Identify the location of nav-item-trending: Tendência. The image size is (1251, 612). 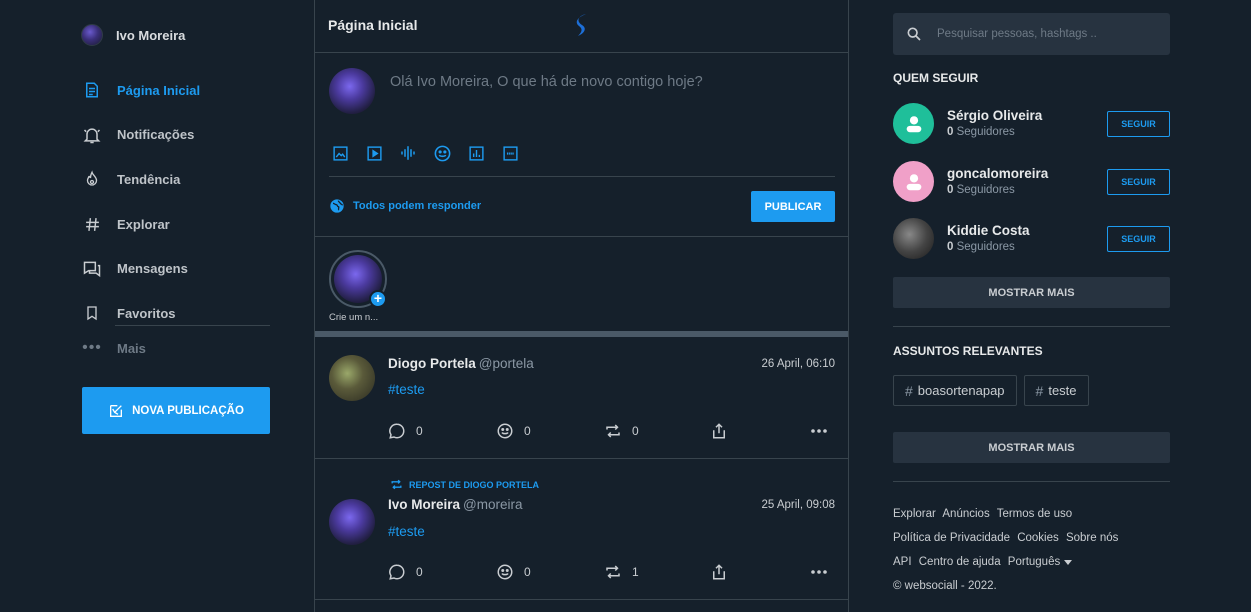
(176, 179).